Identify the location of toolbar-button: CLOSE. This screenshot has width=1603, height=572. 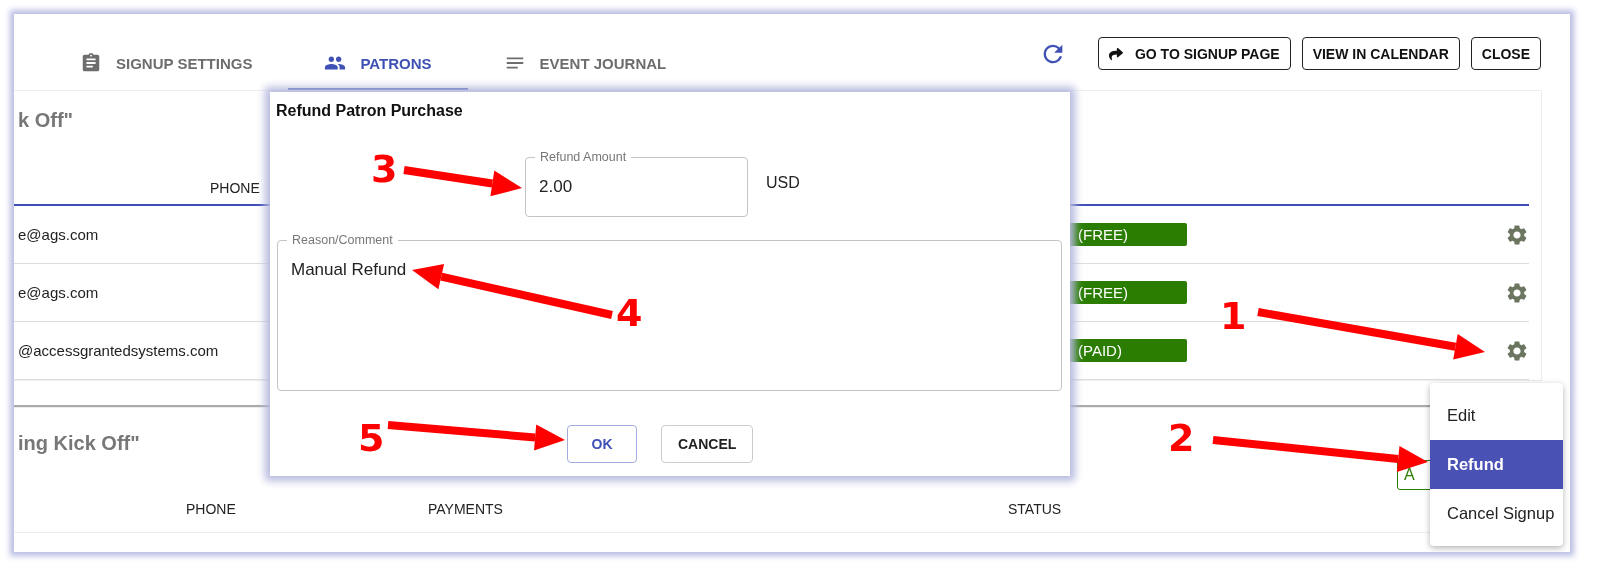
(1505, 53).